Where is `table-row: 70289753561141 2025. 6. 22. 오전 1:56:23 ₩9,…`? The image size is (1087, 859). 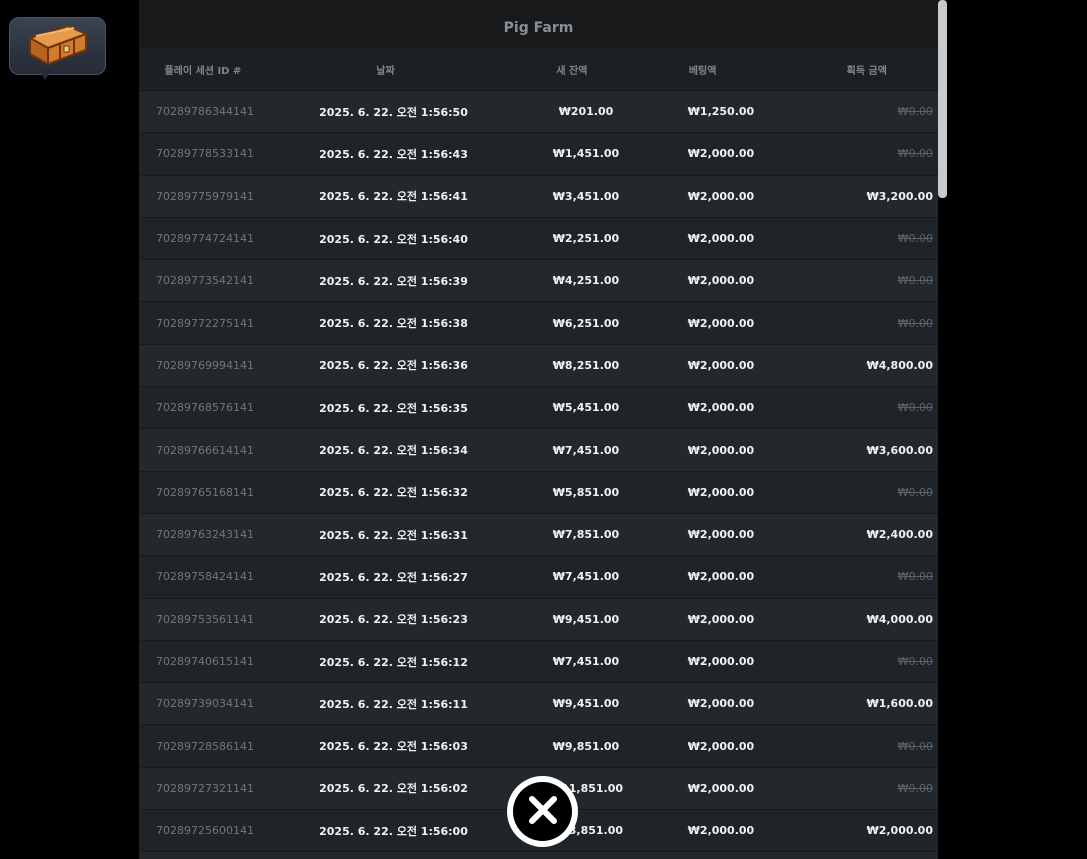
table-row: 70289753561141 2025. 6. 22. 오전 1:56:23 ₩9,… is located at coordinates (538, 619).